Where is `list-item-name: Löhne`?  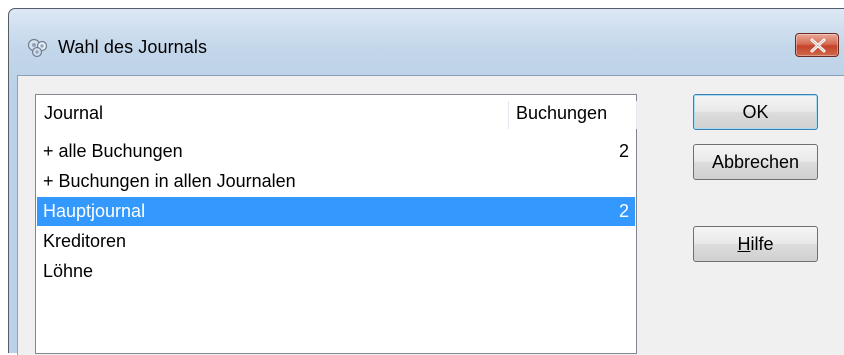 list-item-name: Löhne is located at coordinates (68, 271).